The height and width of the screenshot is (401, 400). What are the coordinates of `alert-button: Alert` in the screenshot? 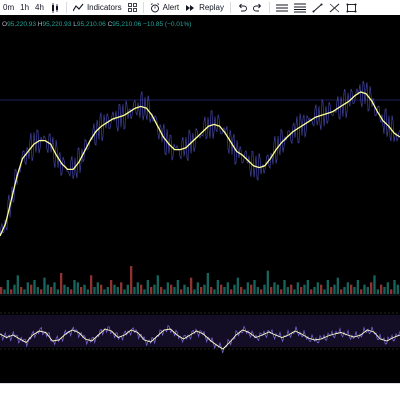 It's located at (164, 7).